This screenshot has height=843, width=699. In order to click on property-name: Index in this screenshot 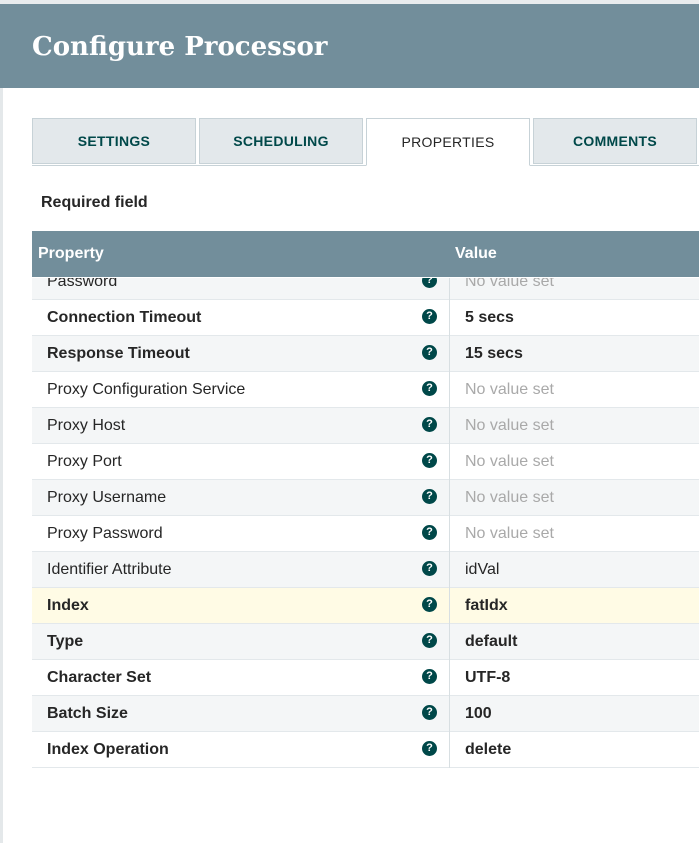, I will do `click(68, 605)`.